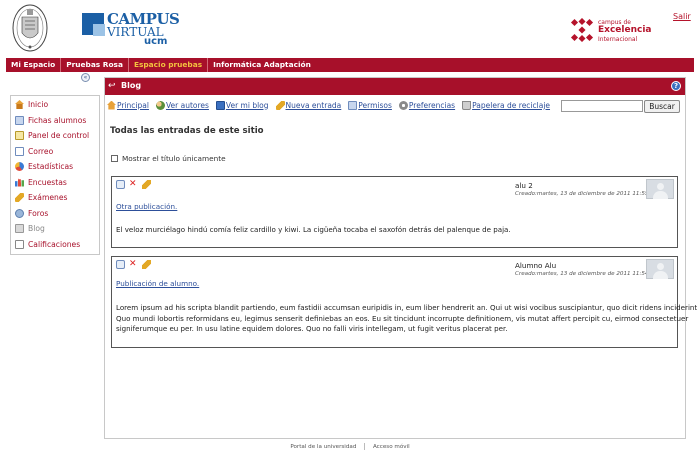 The image size is (700, 463). What do you see at coordinates (19, 197) in the screenshot?
I see `pencil-icon` at bounding box center [19, 197].